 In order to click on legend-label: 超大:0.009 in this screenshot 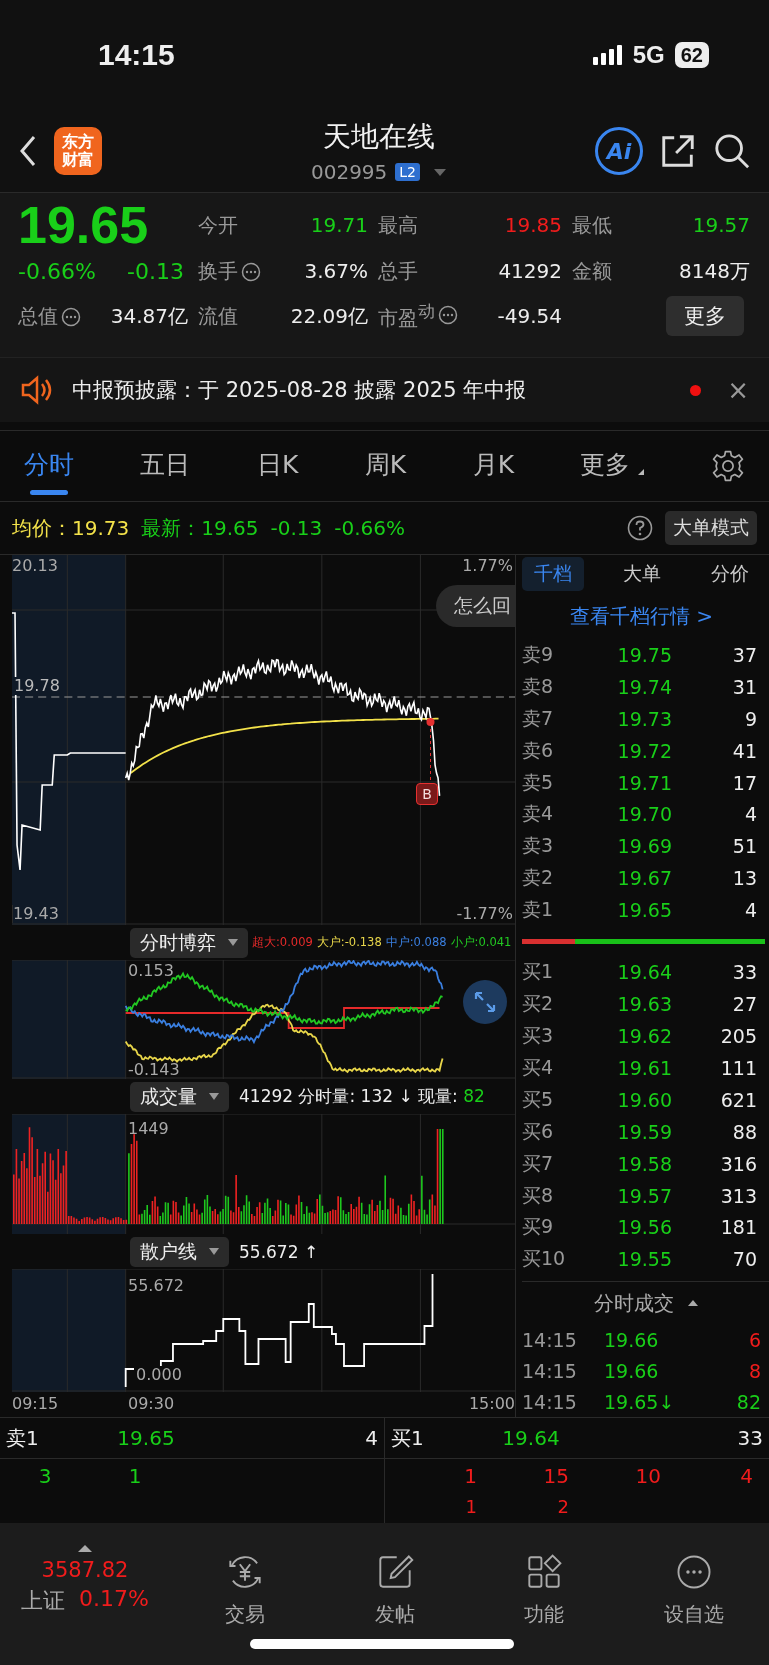, I will do `click(282, 942)`.